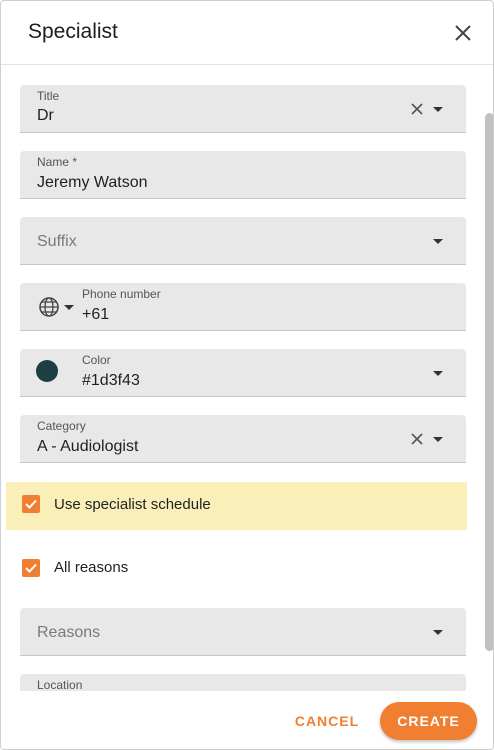 The image size is (494, 750). I want to click on reasons-select: Reasons, so click(243, 632).